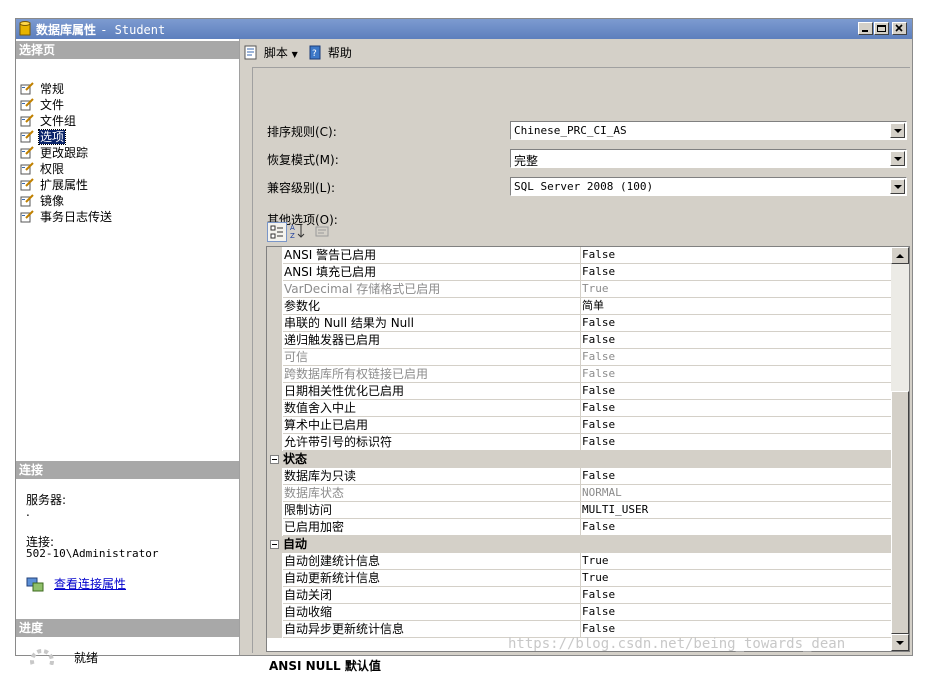 The image size is (928, 684). Describe the element at coordinates (52, 169) in the screenshot. I see `page-item-label: 权限` at that location.